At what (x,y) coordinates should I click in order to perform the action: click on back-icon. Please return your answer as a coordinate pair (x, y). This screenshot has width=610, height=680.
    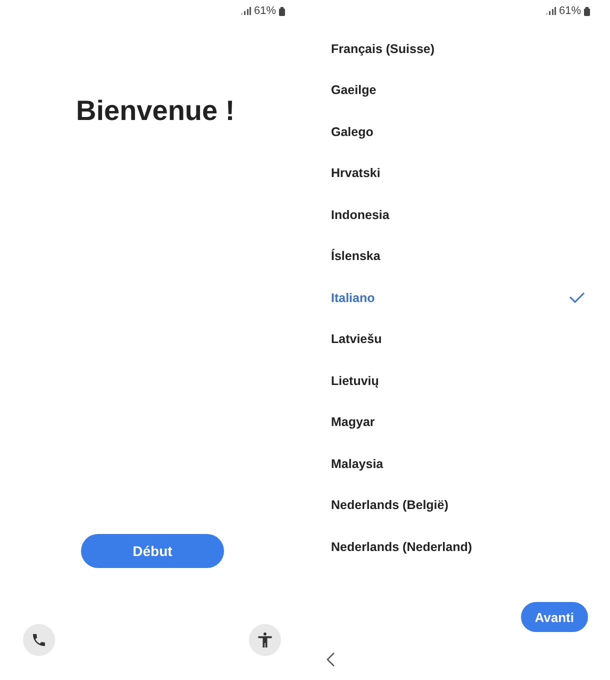
    Looking at the image, I should click on (330, 659).